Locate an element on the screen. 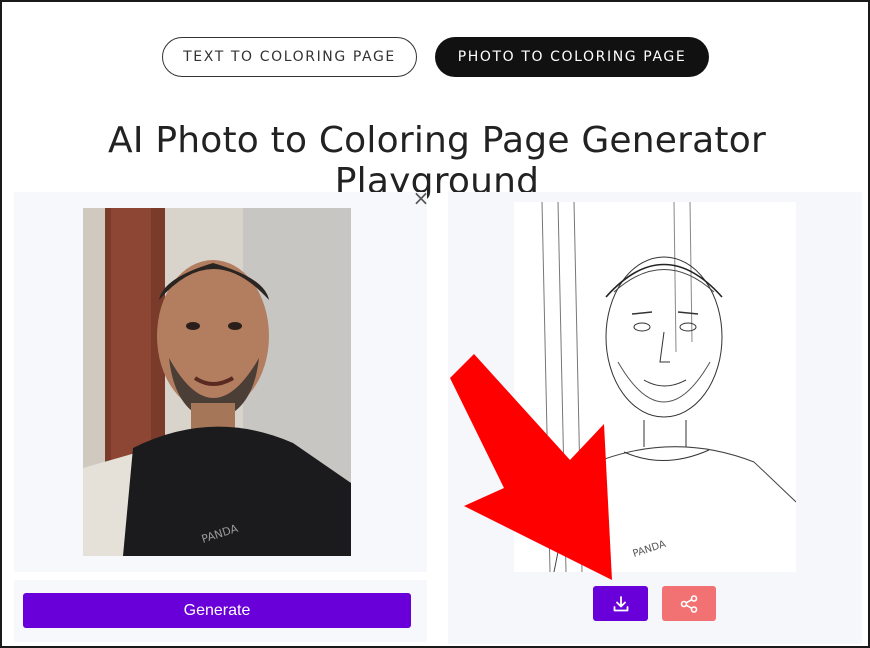 The image size is (870, 648). share-icon is located at coordinates (689, 603).